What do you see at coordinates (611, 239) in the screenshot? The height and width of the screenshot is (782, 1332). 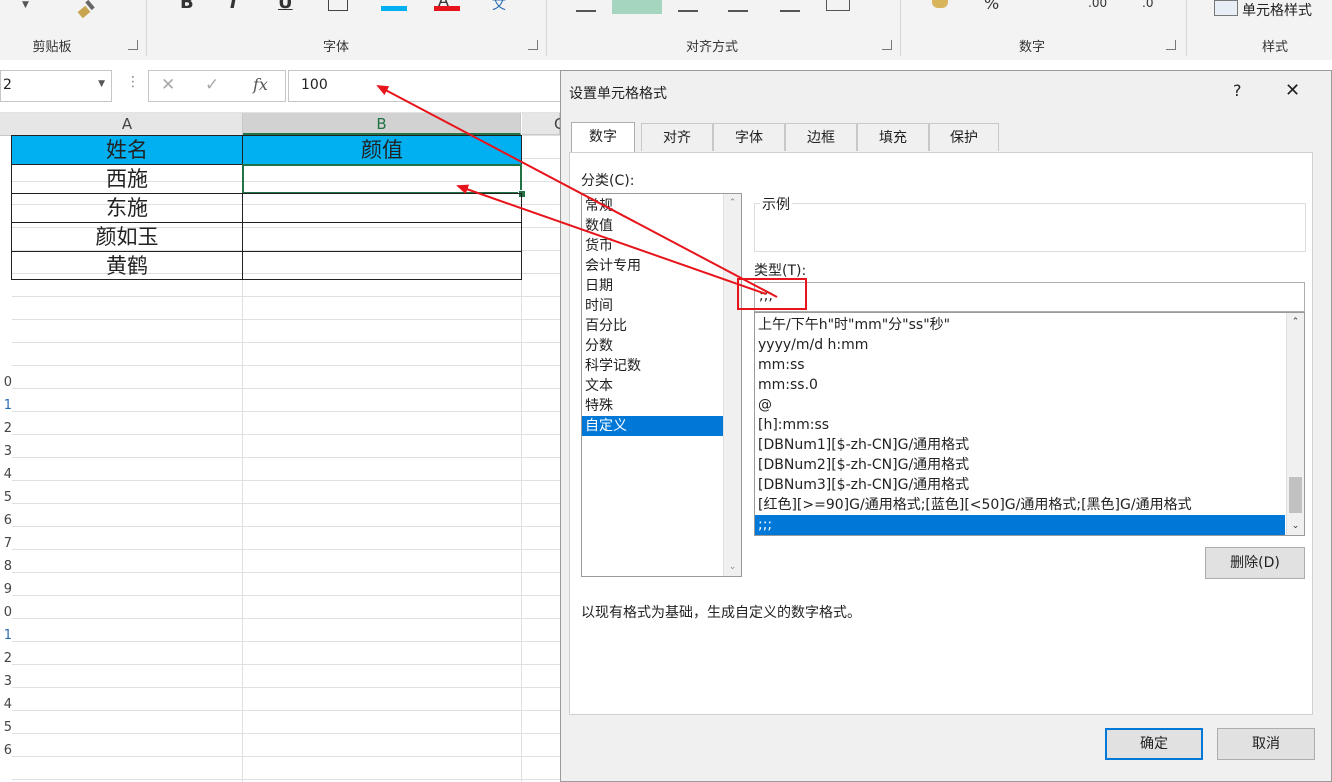 I see `arrow-to-active-cell` at bounding box center [611, 239].